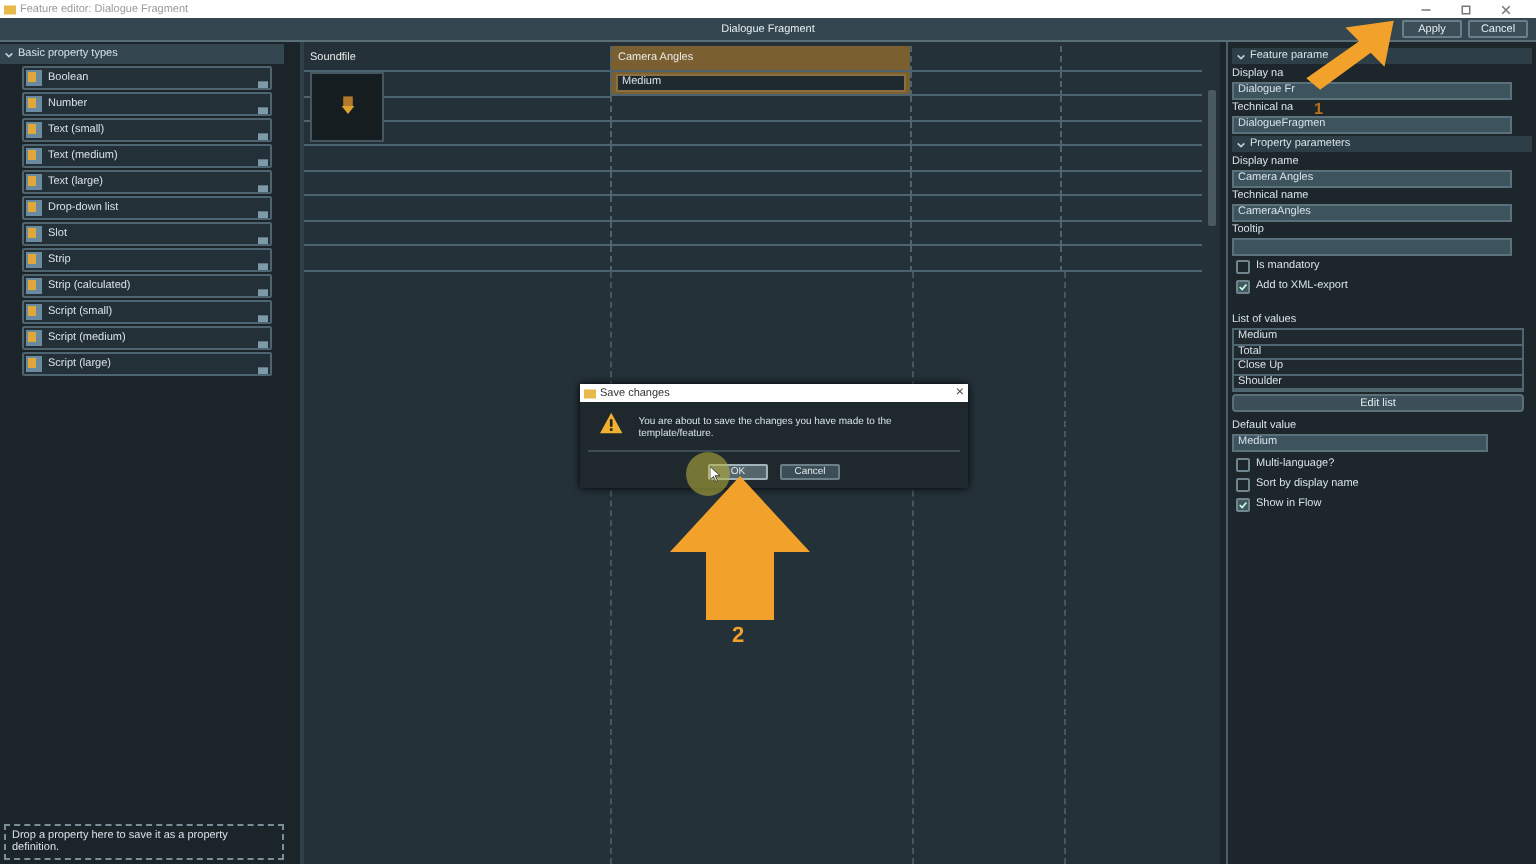 The height and width of the screenshot is (864, 1536). What do you see at coordinates (740, 548) in the screenshot?
I see `callout-arrow` at bounding box center [740, 548].